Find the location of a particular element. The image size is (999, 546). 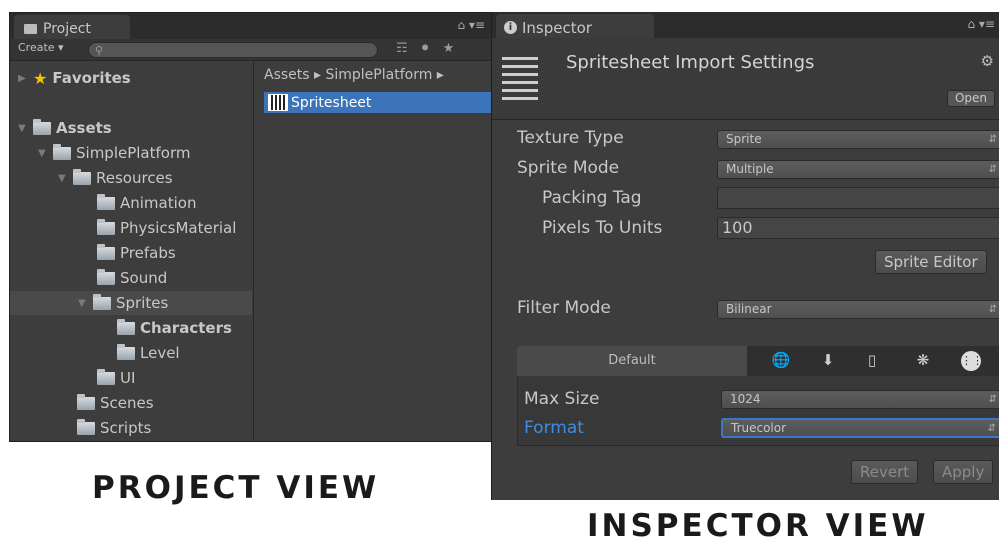

search-input: ⚲ is located at coordinates (233, 50).